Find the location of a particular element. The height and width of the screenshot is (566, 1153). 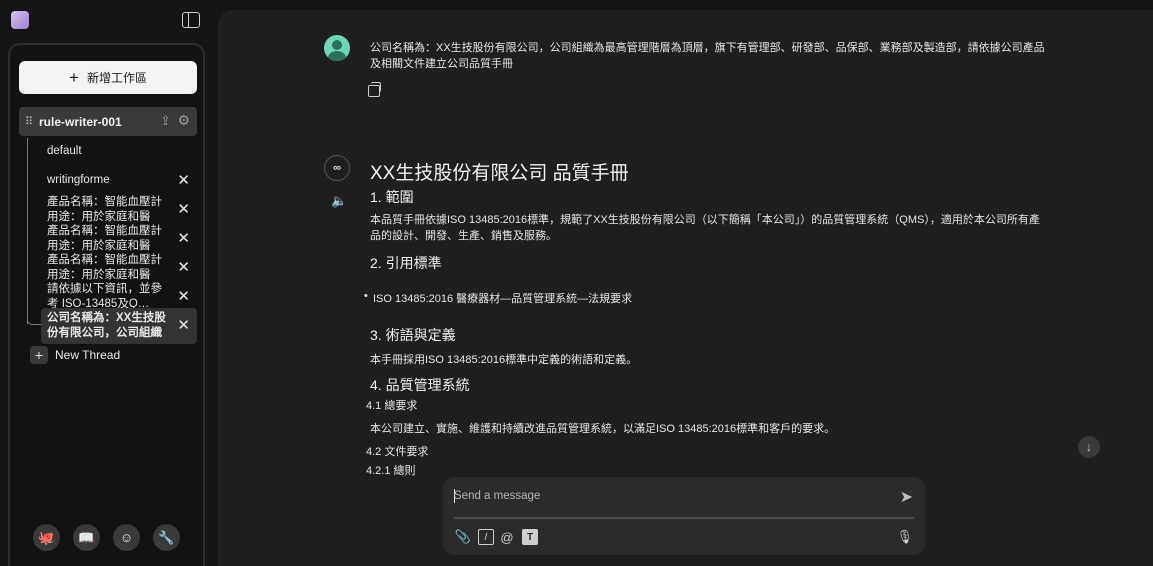

slash-command-icon: / is located at coordinates (486, 537).